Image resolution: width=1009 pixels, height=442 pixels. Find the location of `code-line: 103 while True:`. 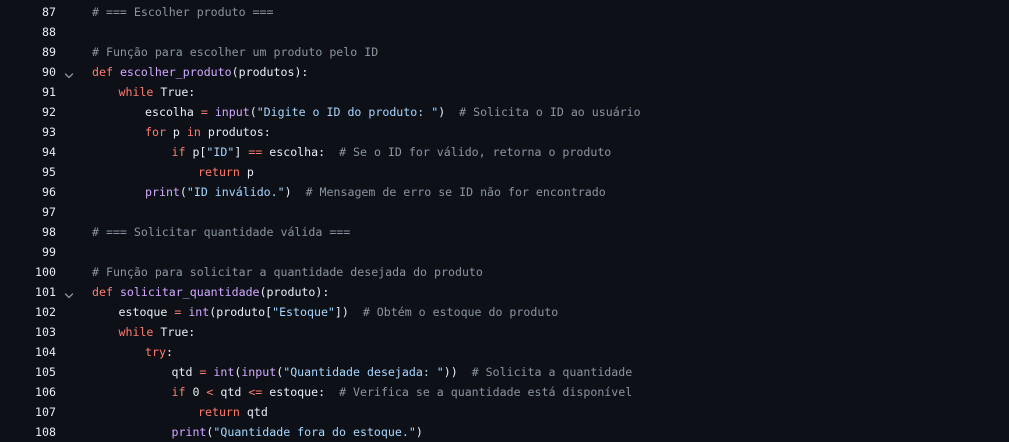

code-line: 103 while True: is located at coordinates (504, 332).